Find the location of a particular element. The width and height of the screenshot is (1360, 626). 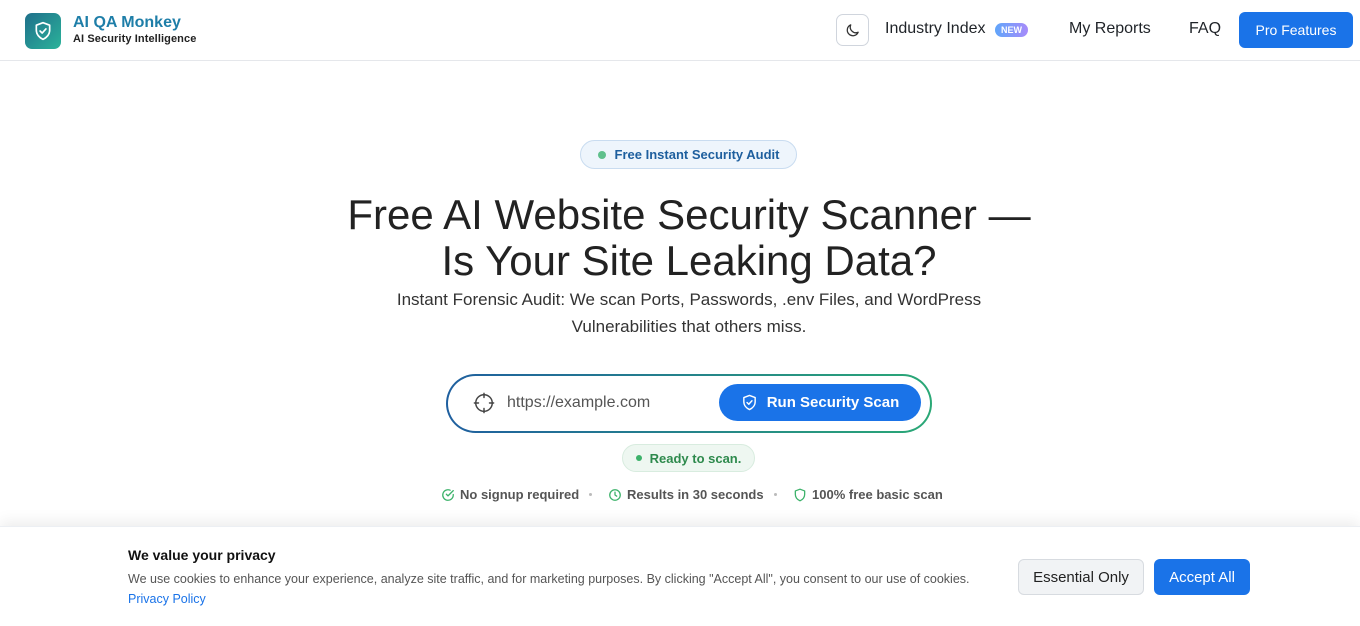

check-circle-icon is located at coordinates (448, 494).